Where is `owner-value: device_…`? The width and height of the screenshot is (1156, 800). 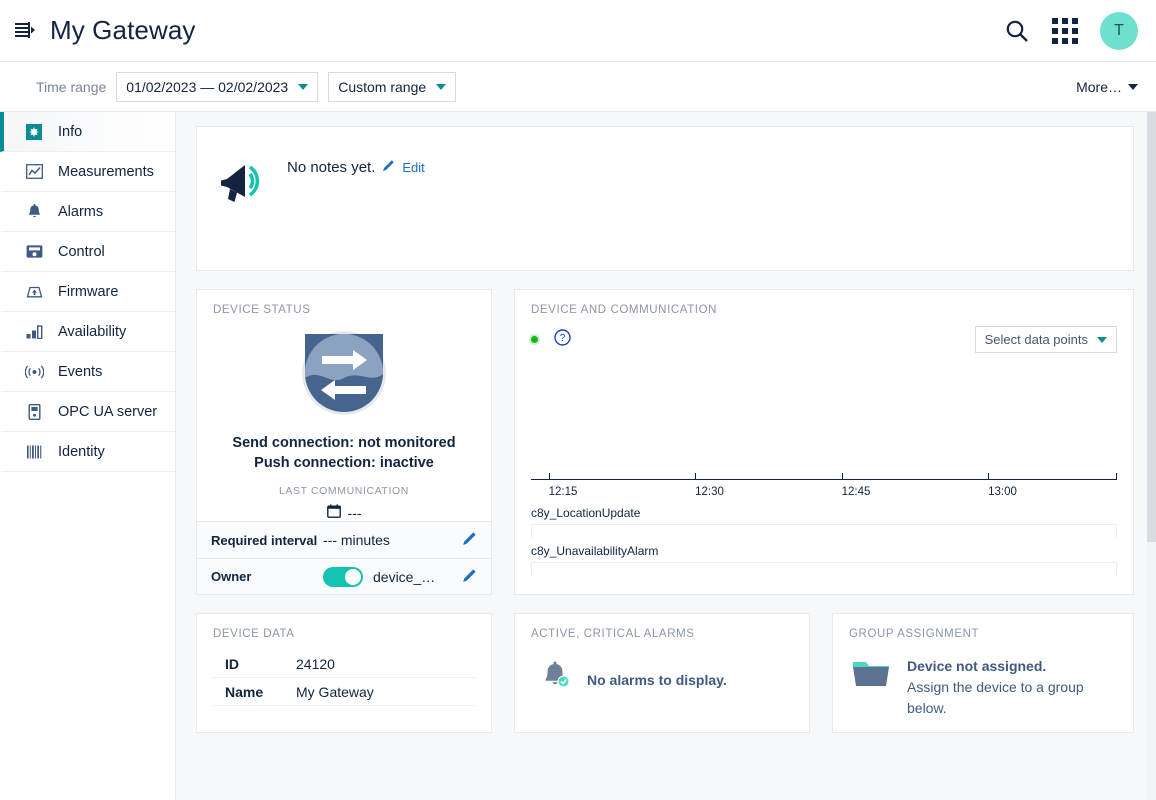 owner-value: device_… is located at coordinates (404, 576).